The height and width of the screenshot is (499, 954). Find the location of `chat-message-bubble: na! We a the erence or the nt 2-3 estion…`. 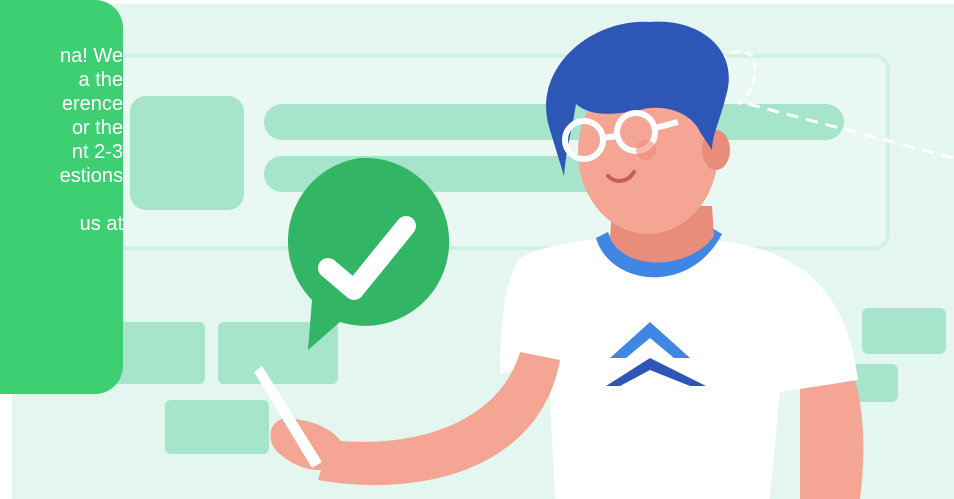

chat-message-bubble: na! We a the erence or the nt 2-3 estion… is located at coordinates (61, 197).